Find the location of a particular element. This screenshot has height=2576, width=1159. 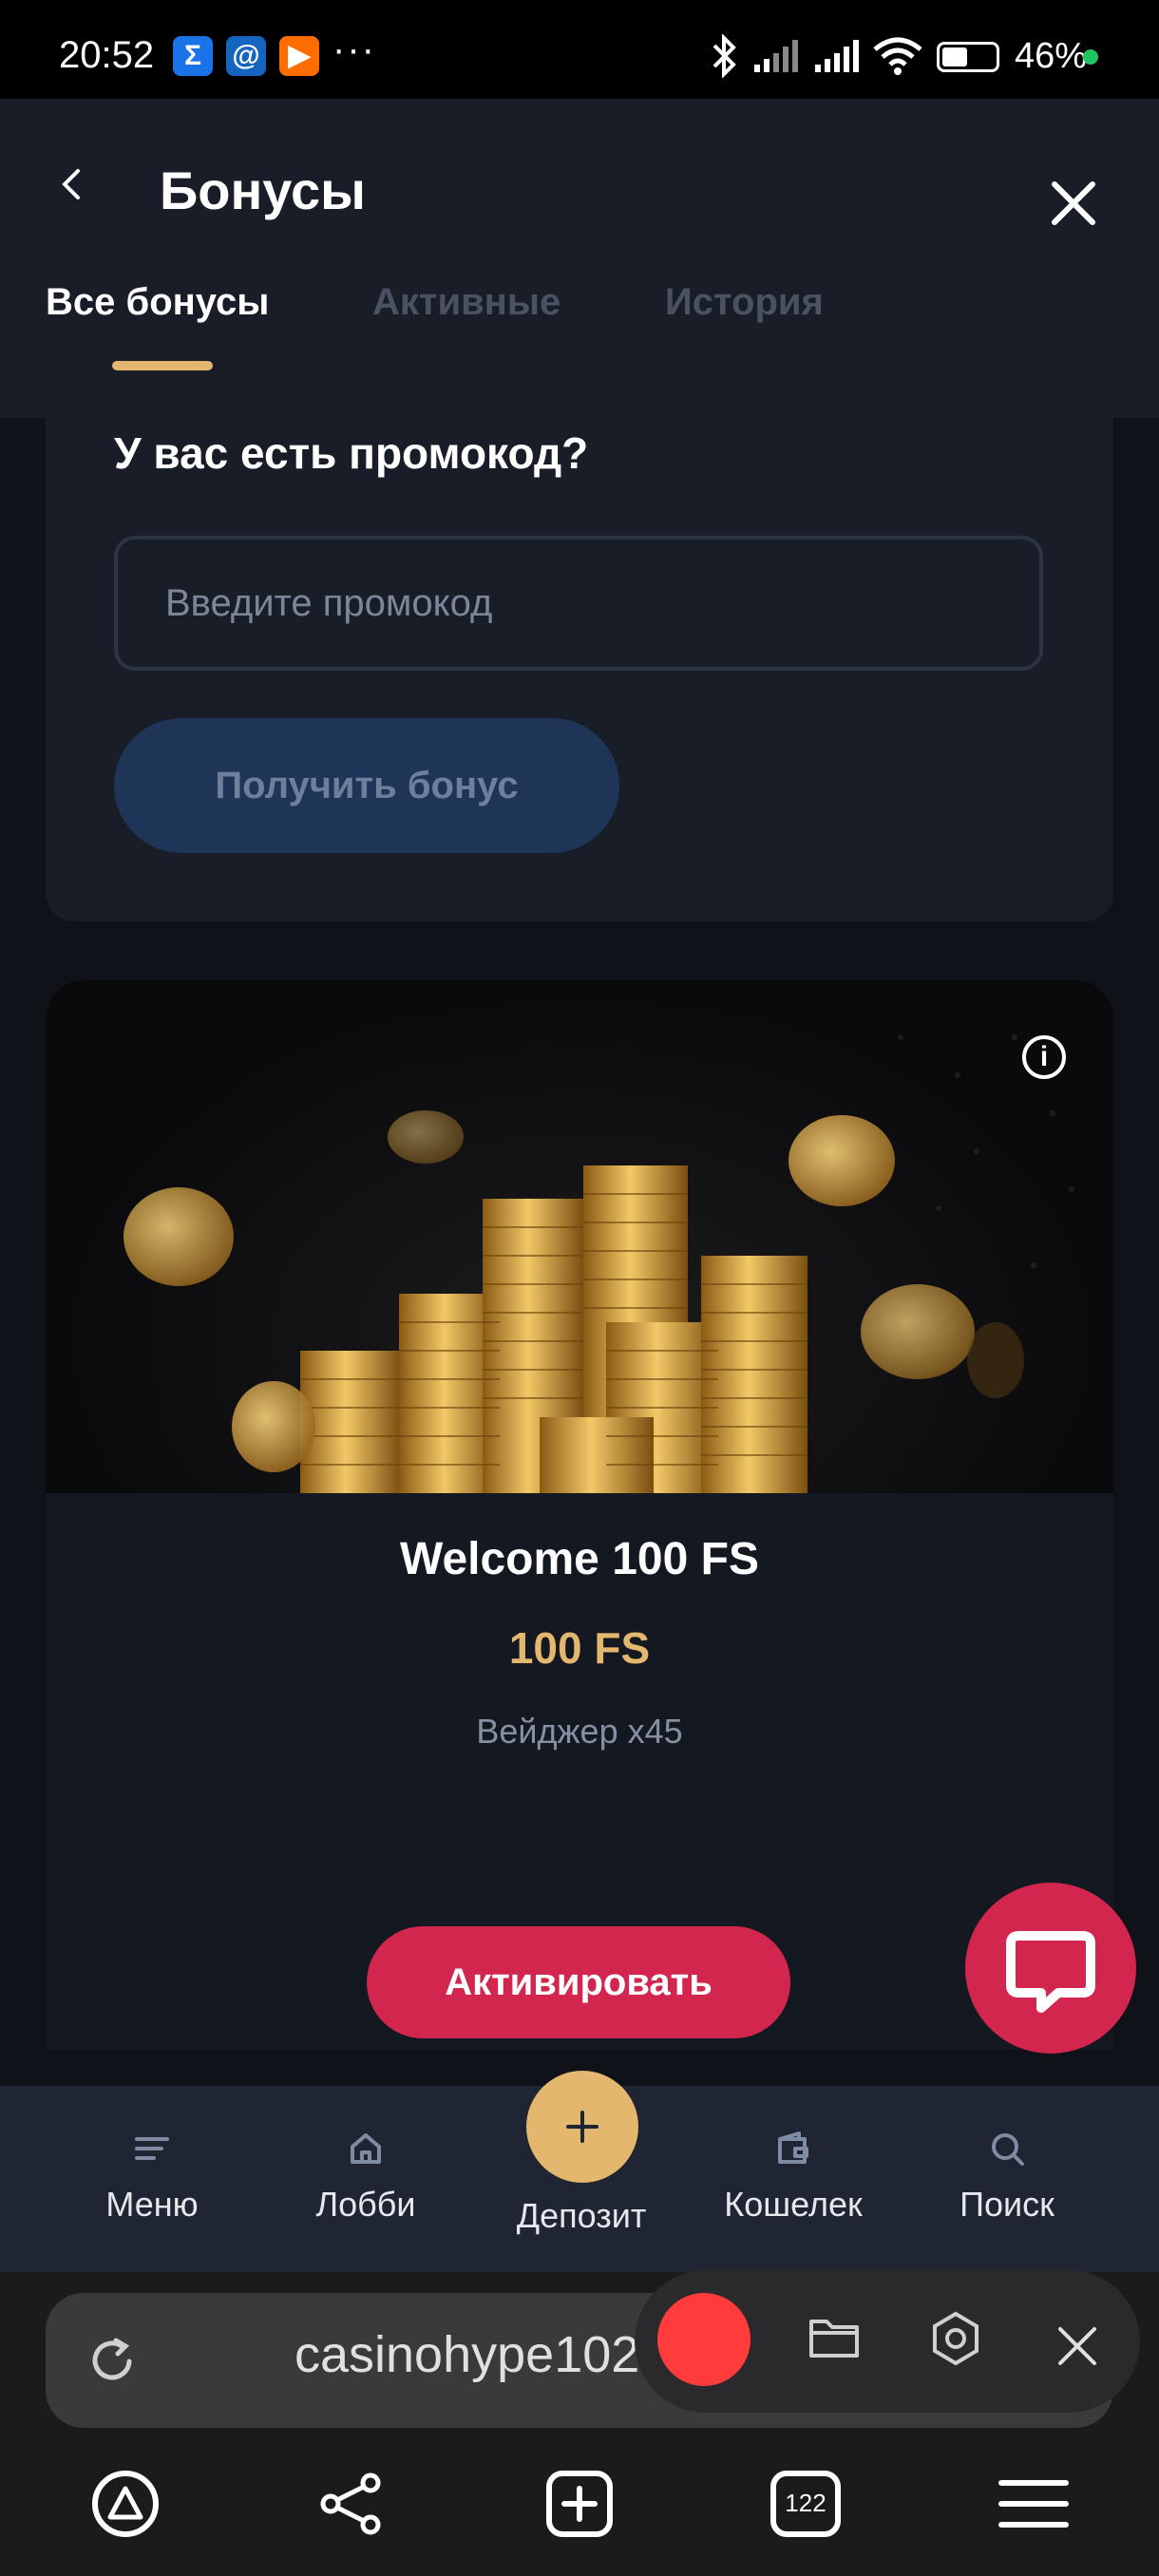

nav-menu: Меню is located at coordinates (152, 2179).